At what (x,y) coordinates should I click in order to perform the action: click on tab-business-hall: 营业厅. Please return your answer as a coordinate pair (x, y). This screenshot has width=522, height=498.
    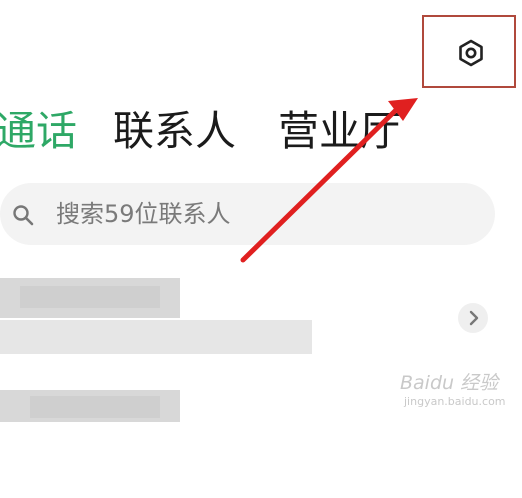
    Looking at the image, I should click on (339, 131).